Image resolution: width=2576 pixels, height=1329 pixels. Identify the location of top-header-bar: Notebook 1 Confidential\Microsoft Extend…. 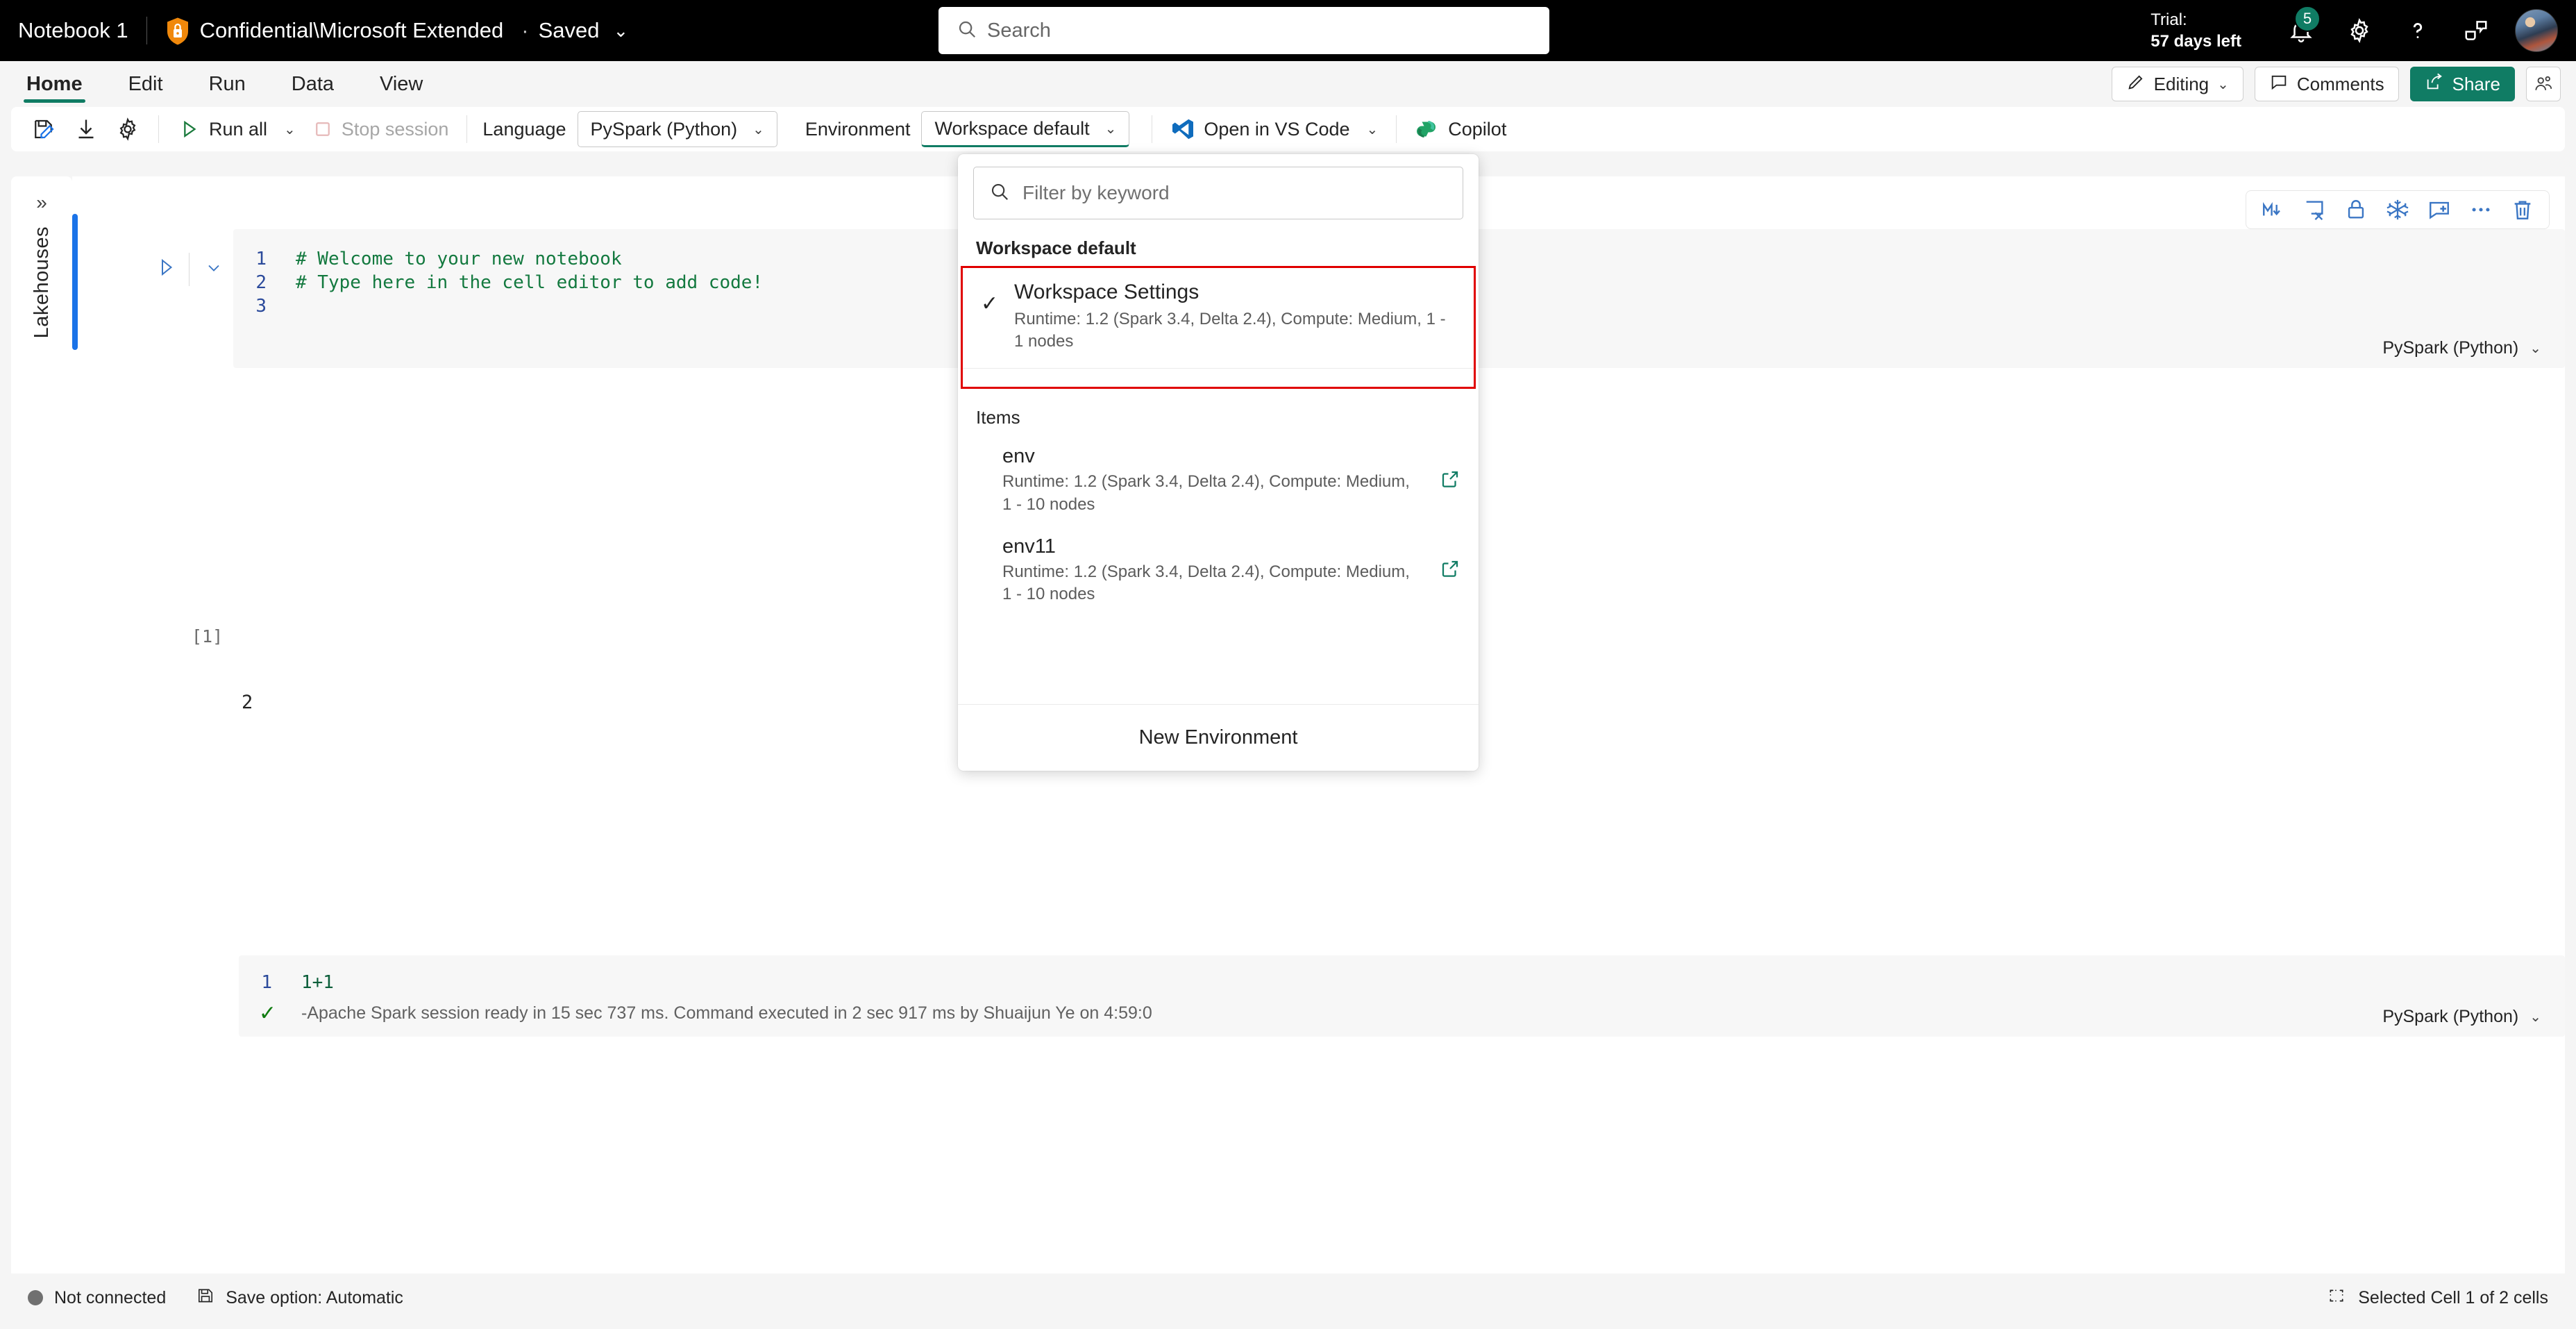
(1288, 30).